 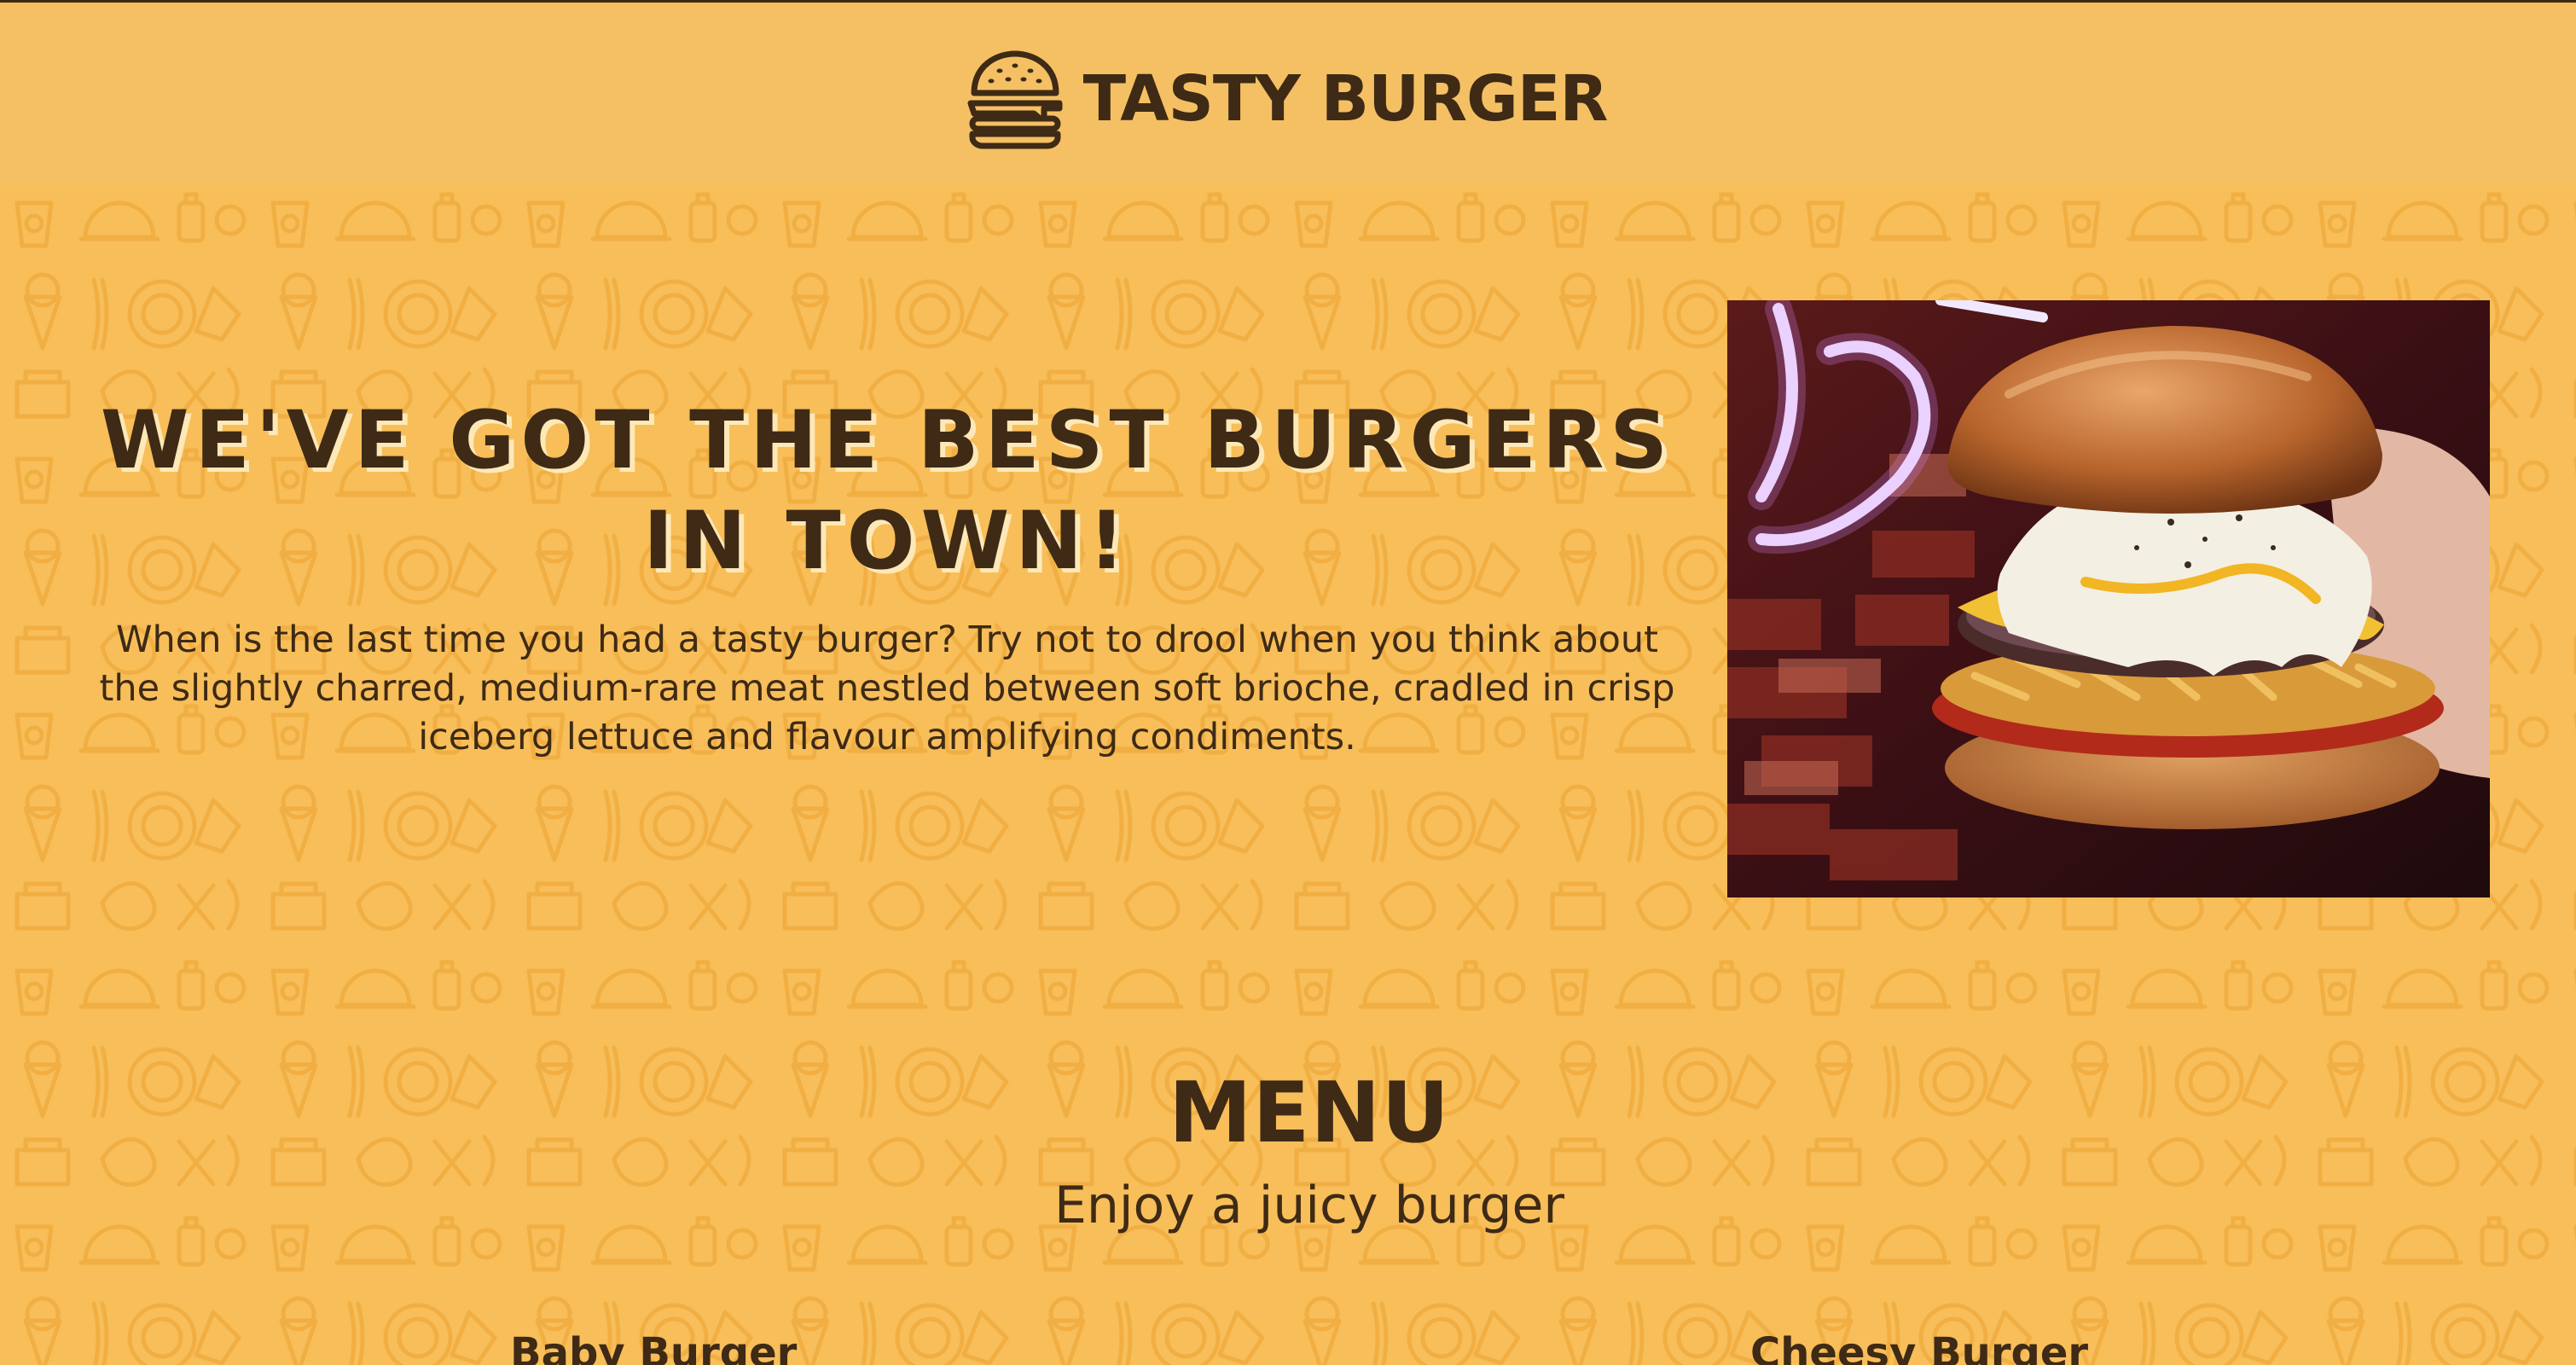 I want to click on brand: TASTY BURGER, so click(x=1287, y=99).